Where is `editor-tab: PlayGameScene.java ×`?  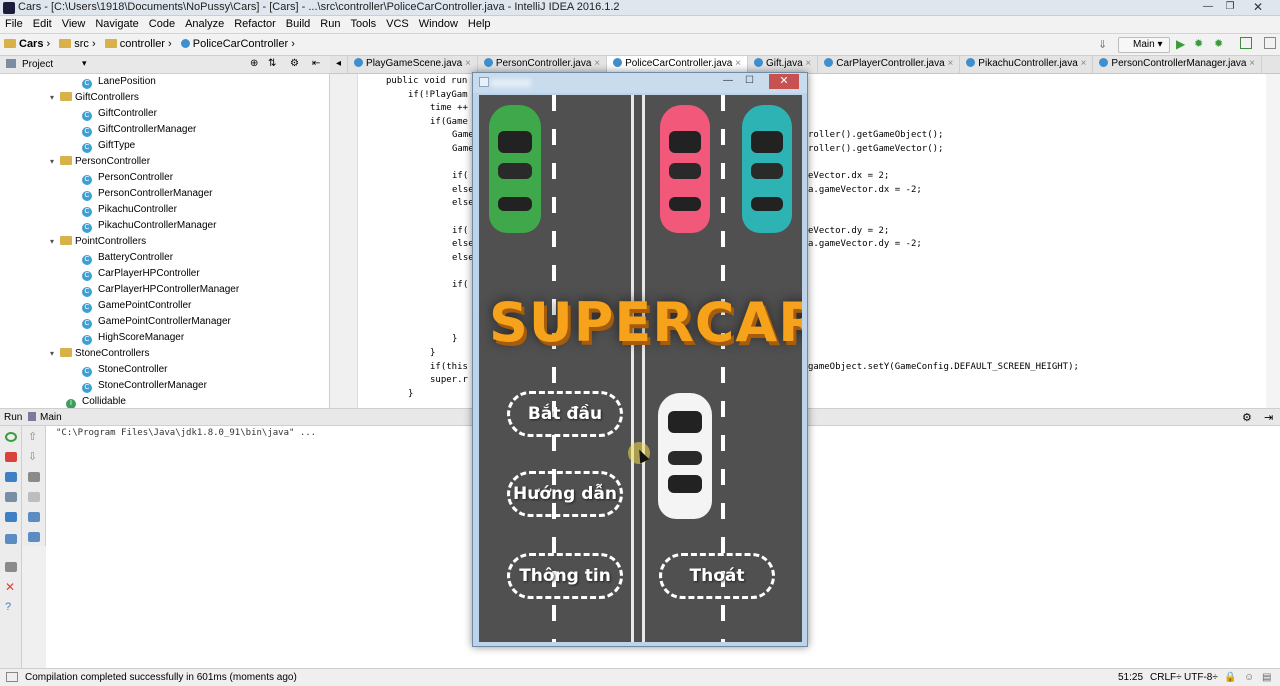 editor-tab: PlayGameScene.java × is located at coordinates (413, 64).